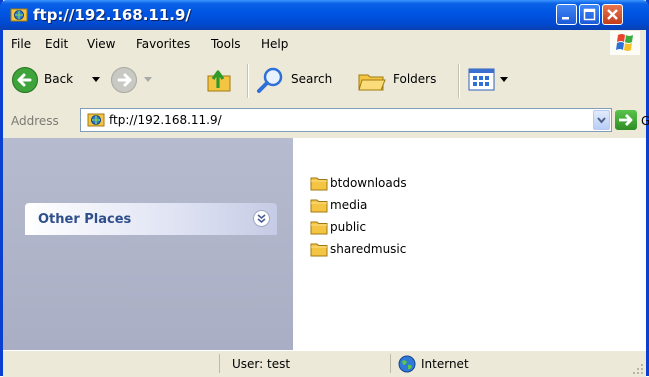 This screenshot has width=649, height=377. Describe the element at coordinates (368, 183) in the screenshot. I see `file-name: btdownloads` at that location.